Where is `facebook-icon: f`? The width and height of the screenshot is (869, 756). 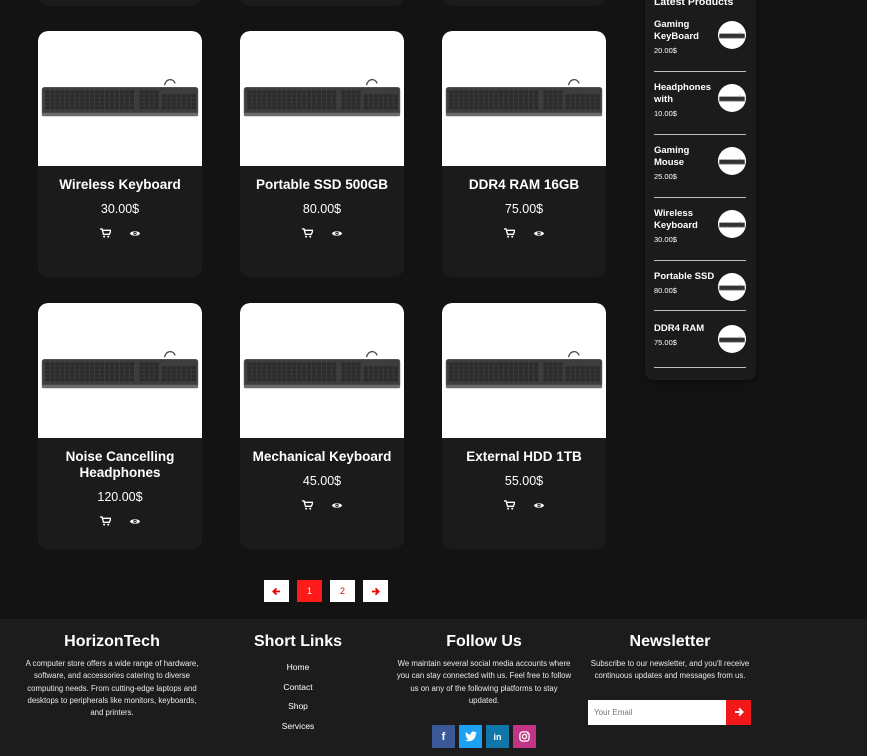
facebook-icon: f is located at coordinates (443, 737).